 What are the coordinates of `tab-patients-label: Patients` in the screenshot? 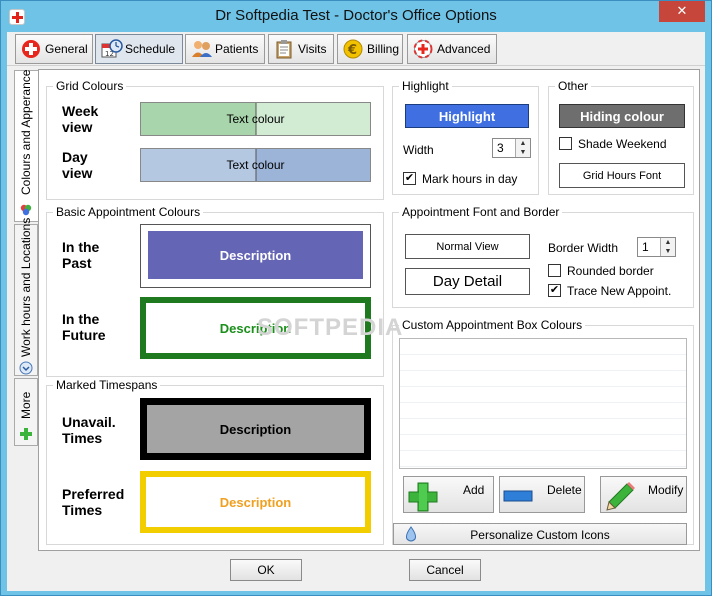 It's located at (237, 49).